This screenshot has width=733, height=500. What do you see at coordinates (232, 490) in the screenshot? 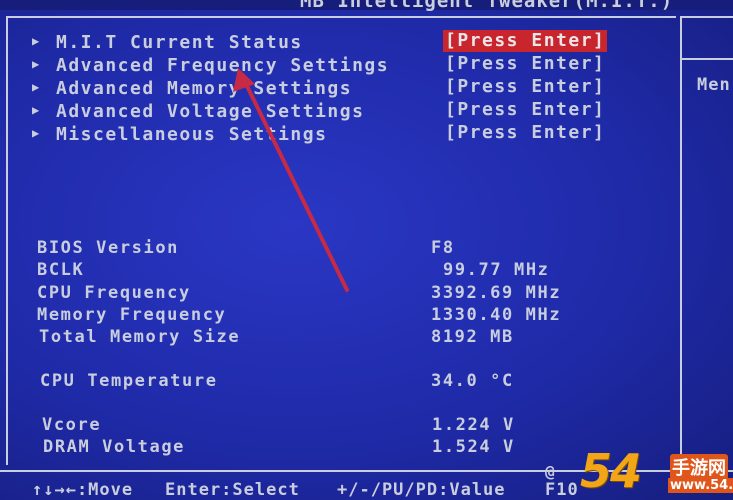
I see `hint-select: Enter:Select` at bounding box center [232, 490].